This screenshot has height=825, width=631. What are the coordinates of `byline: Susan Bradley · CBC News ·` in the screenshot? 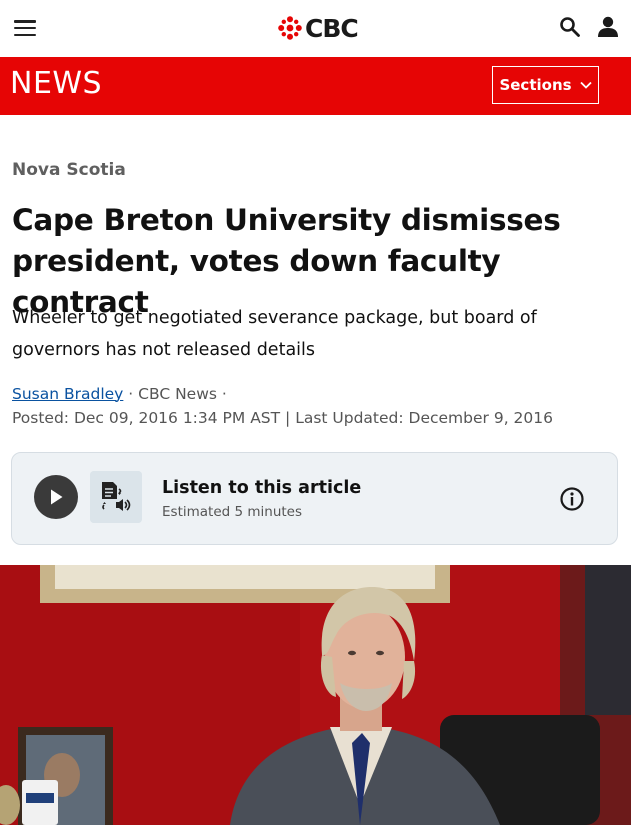 It's located at (119, 394).